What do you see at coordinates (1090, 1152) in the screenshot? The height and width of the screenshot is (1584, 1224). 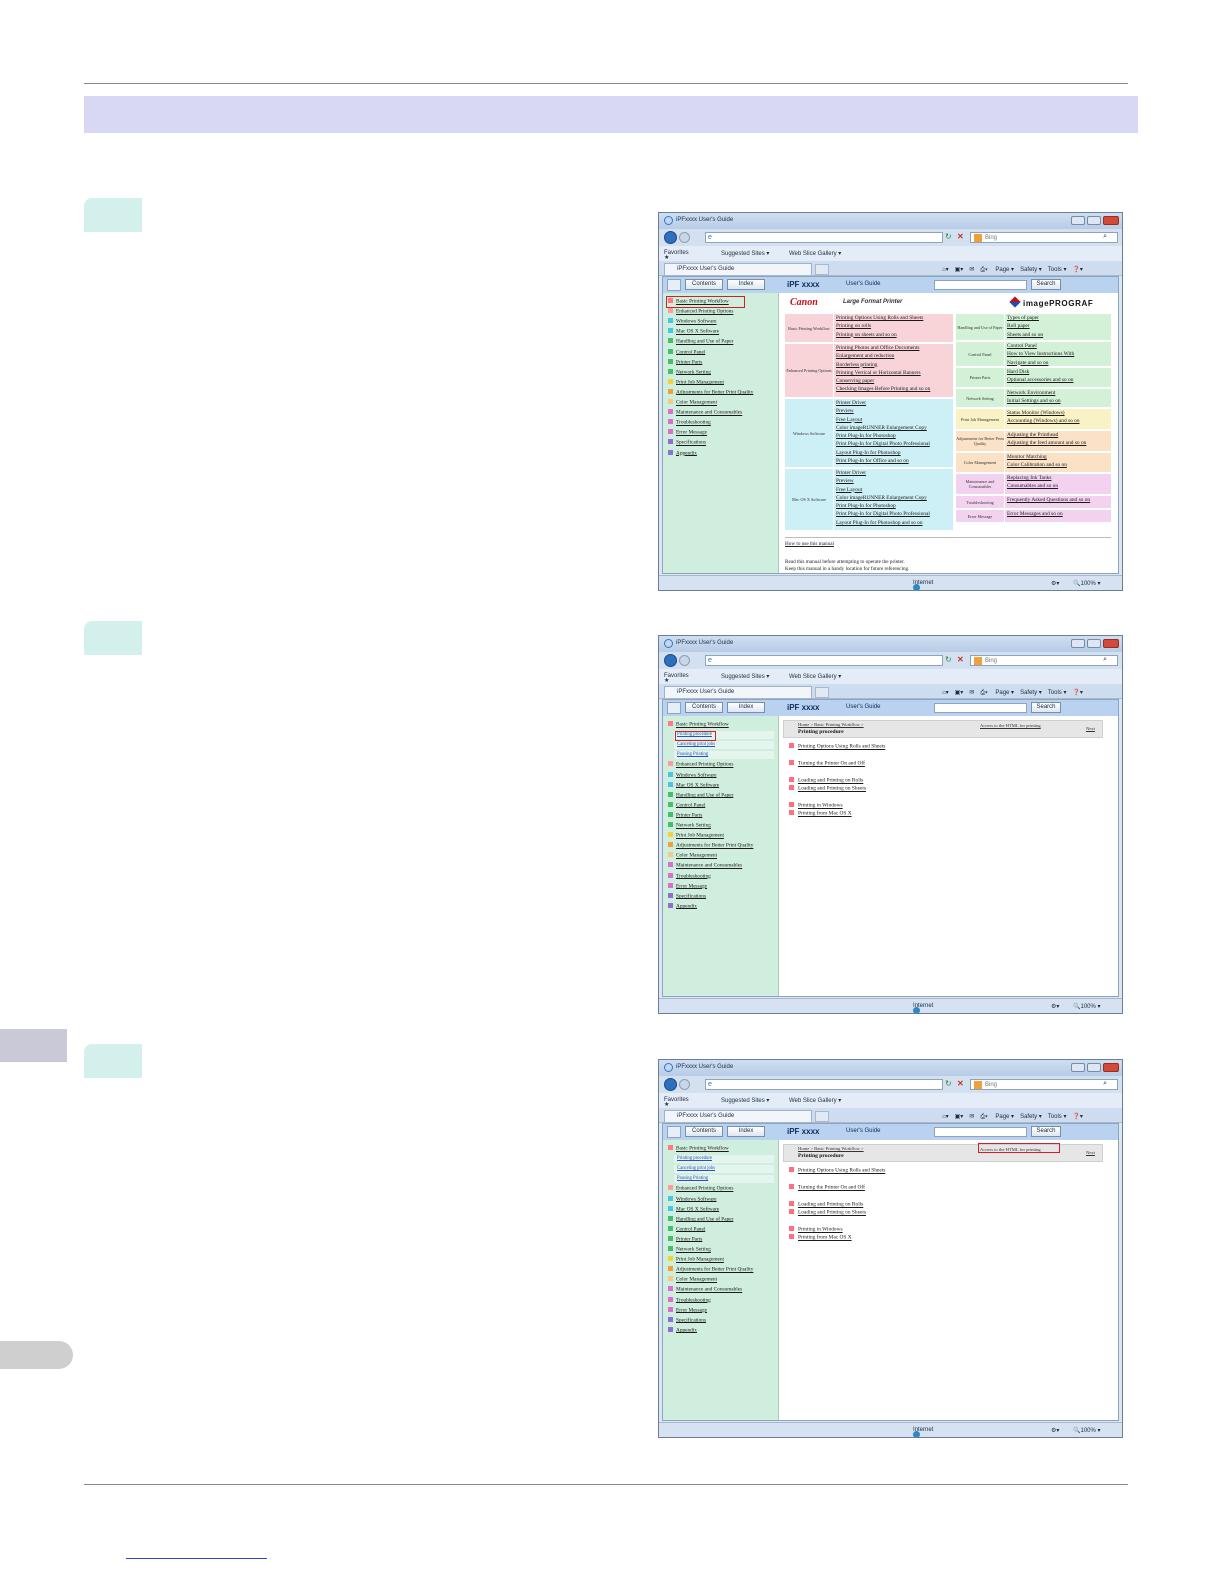 I see `next-link: Next` at bounding box center [1090, 1152].